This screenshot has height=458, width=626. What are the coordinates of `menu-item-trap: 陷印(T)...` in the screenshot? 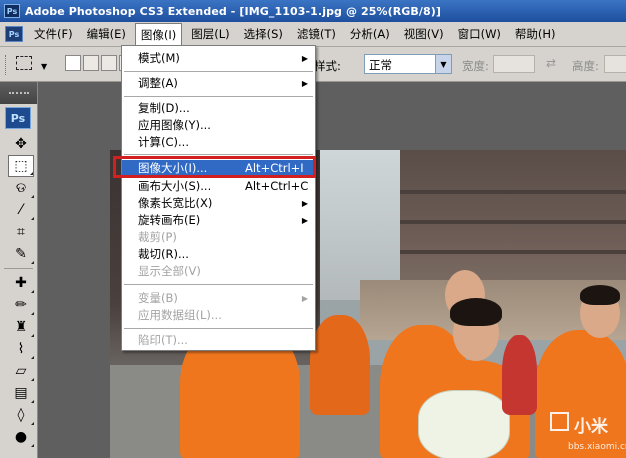 It's located at (163, 340).